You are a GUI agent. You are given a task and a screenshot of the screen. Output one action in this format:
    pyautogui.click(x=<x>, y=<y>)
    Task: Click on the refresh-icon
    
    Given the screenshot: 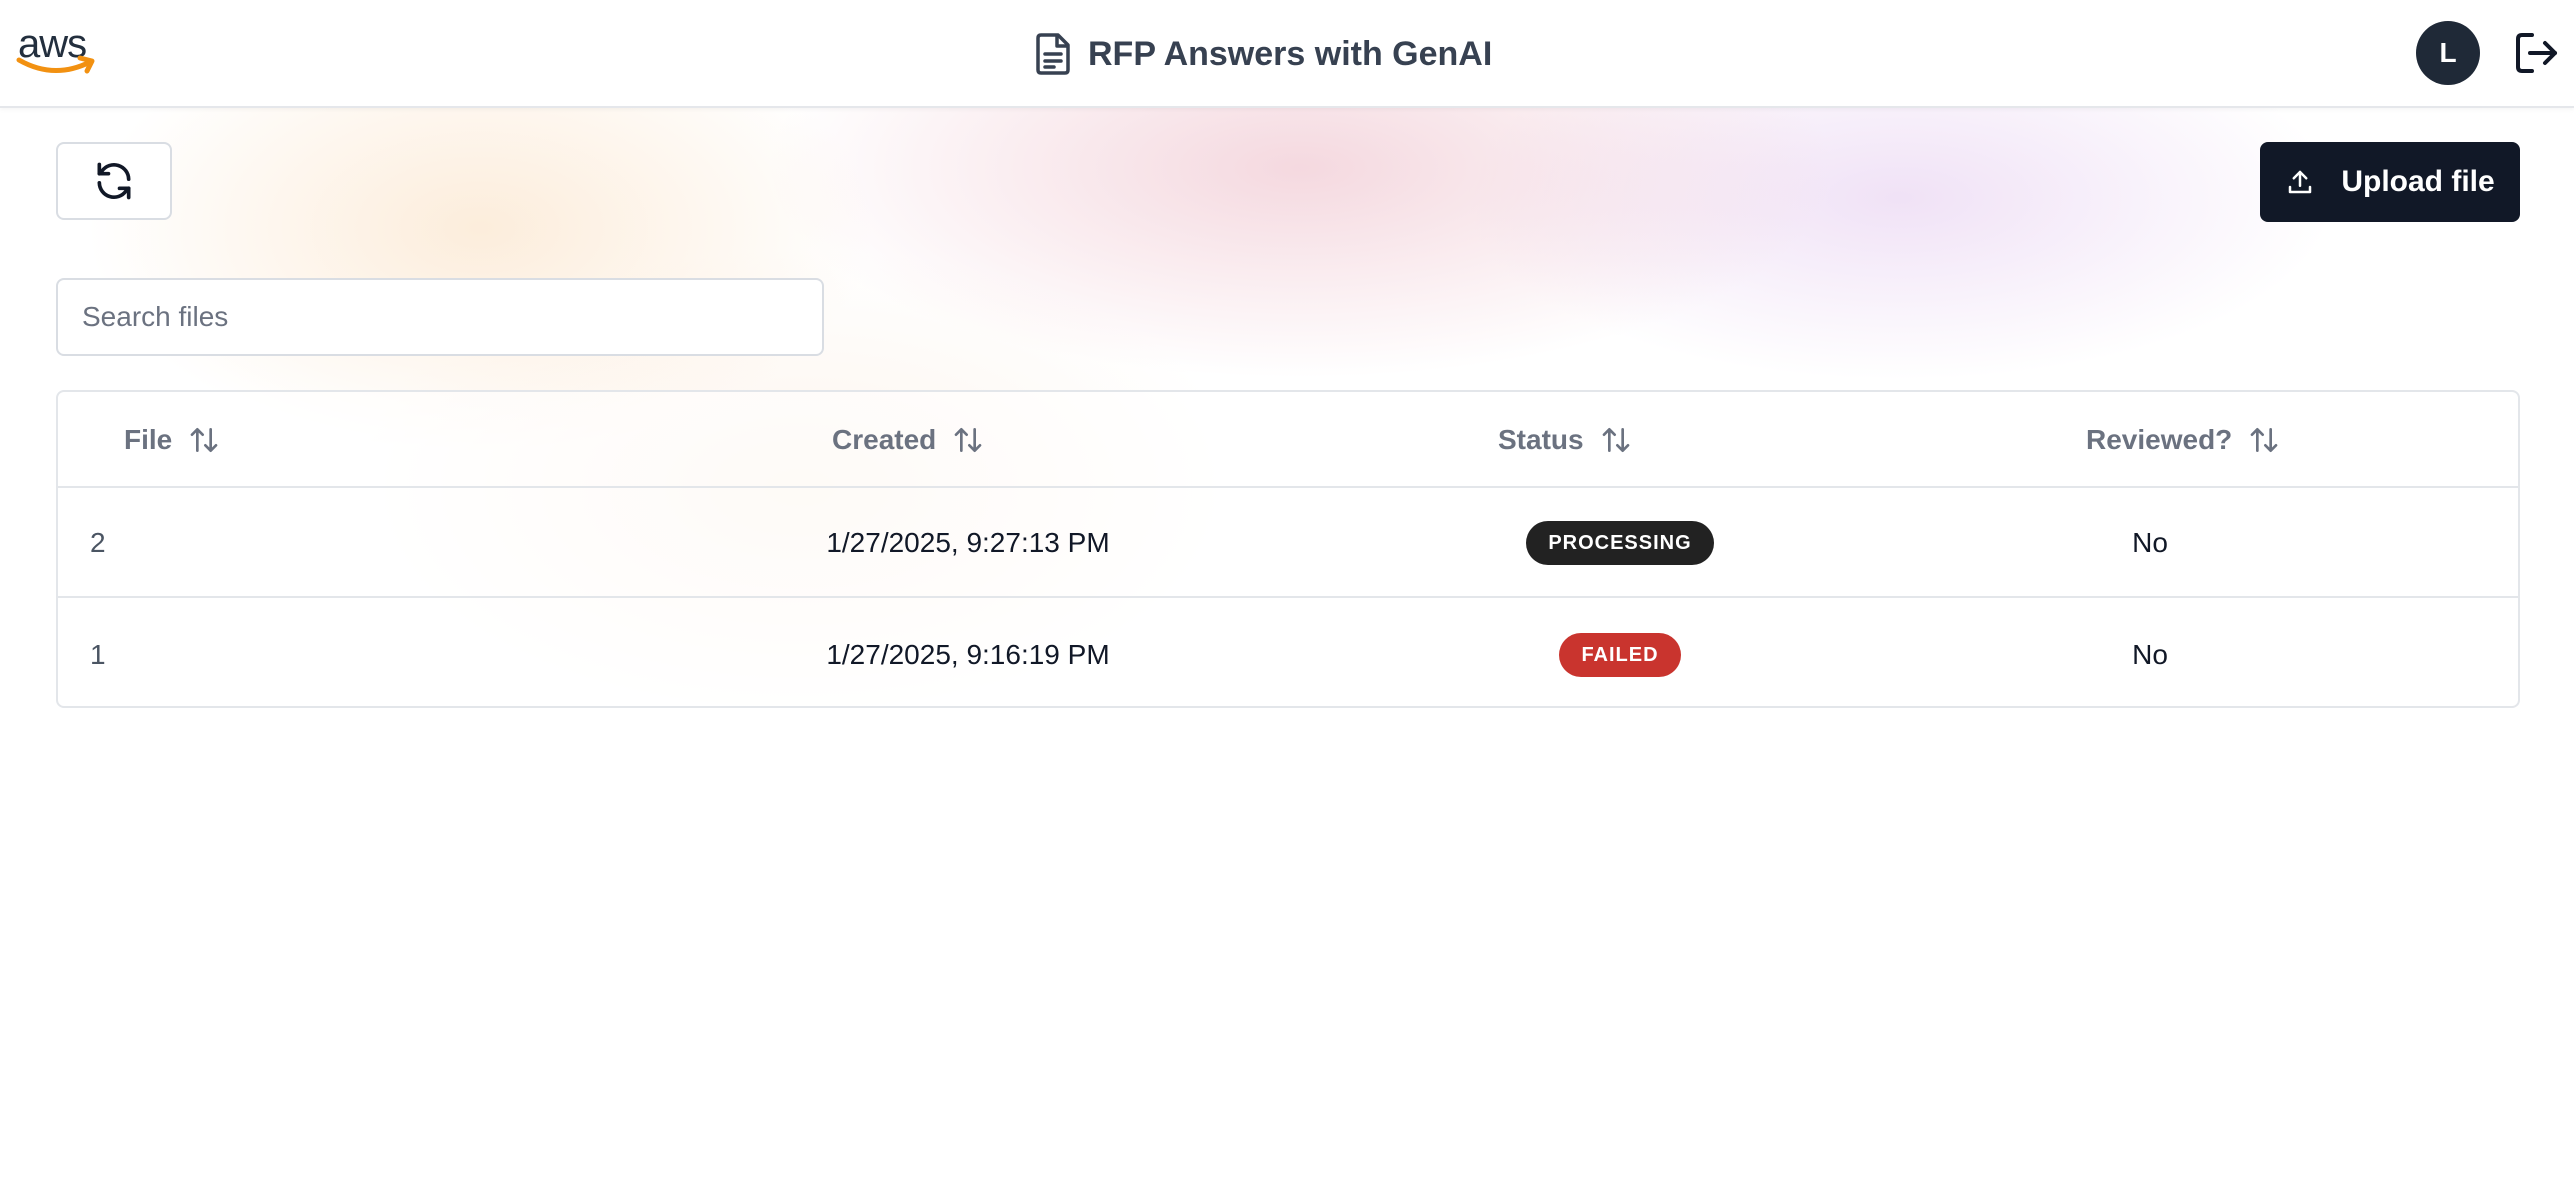 What is the action you would take?
    pyautogui.click(x=114, y=181)
    